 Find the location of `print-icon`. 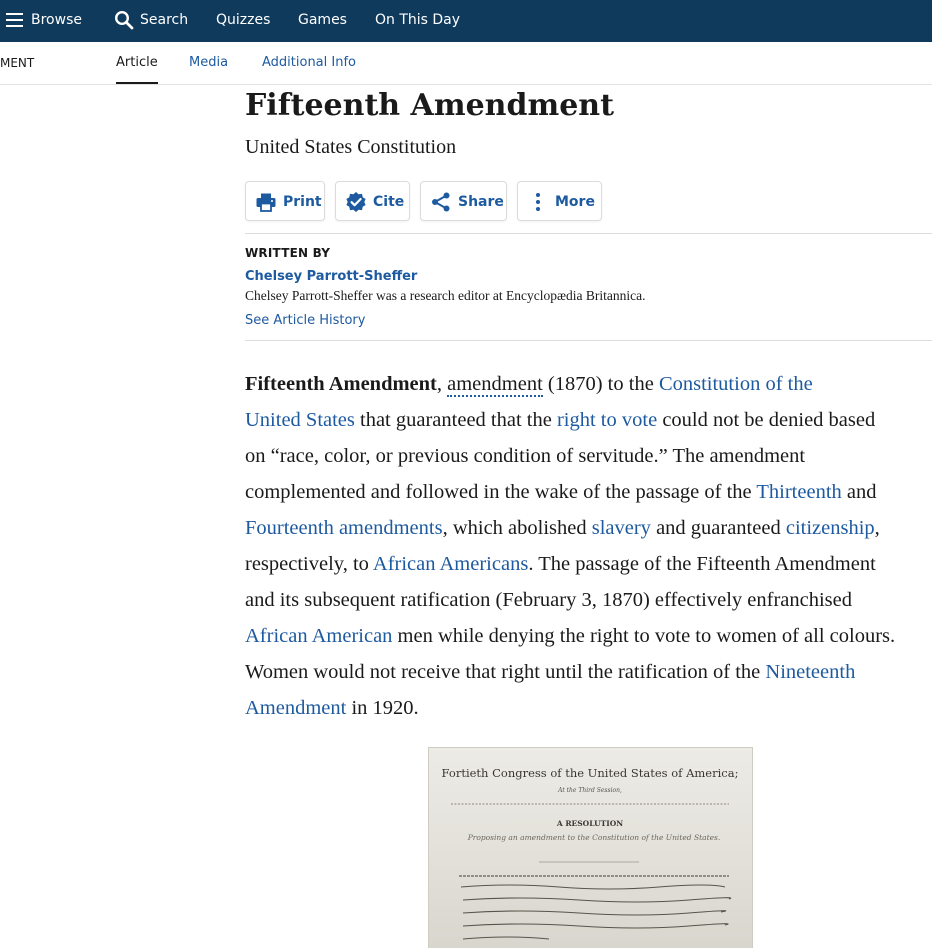

print-icon is located at coordinates (266, 202).